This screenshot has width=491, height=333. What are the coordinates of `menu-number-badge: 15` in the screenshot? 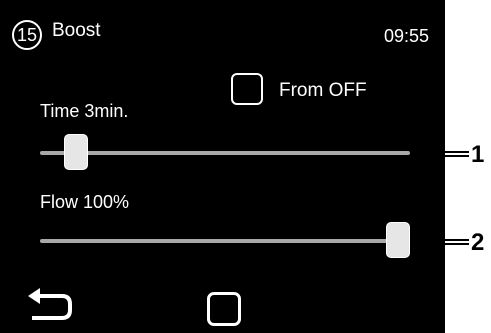 It's located at (27, 35).